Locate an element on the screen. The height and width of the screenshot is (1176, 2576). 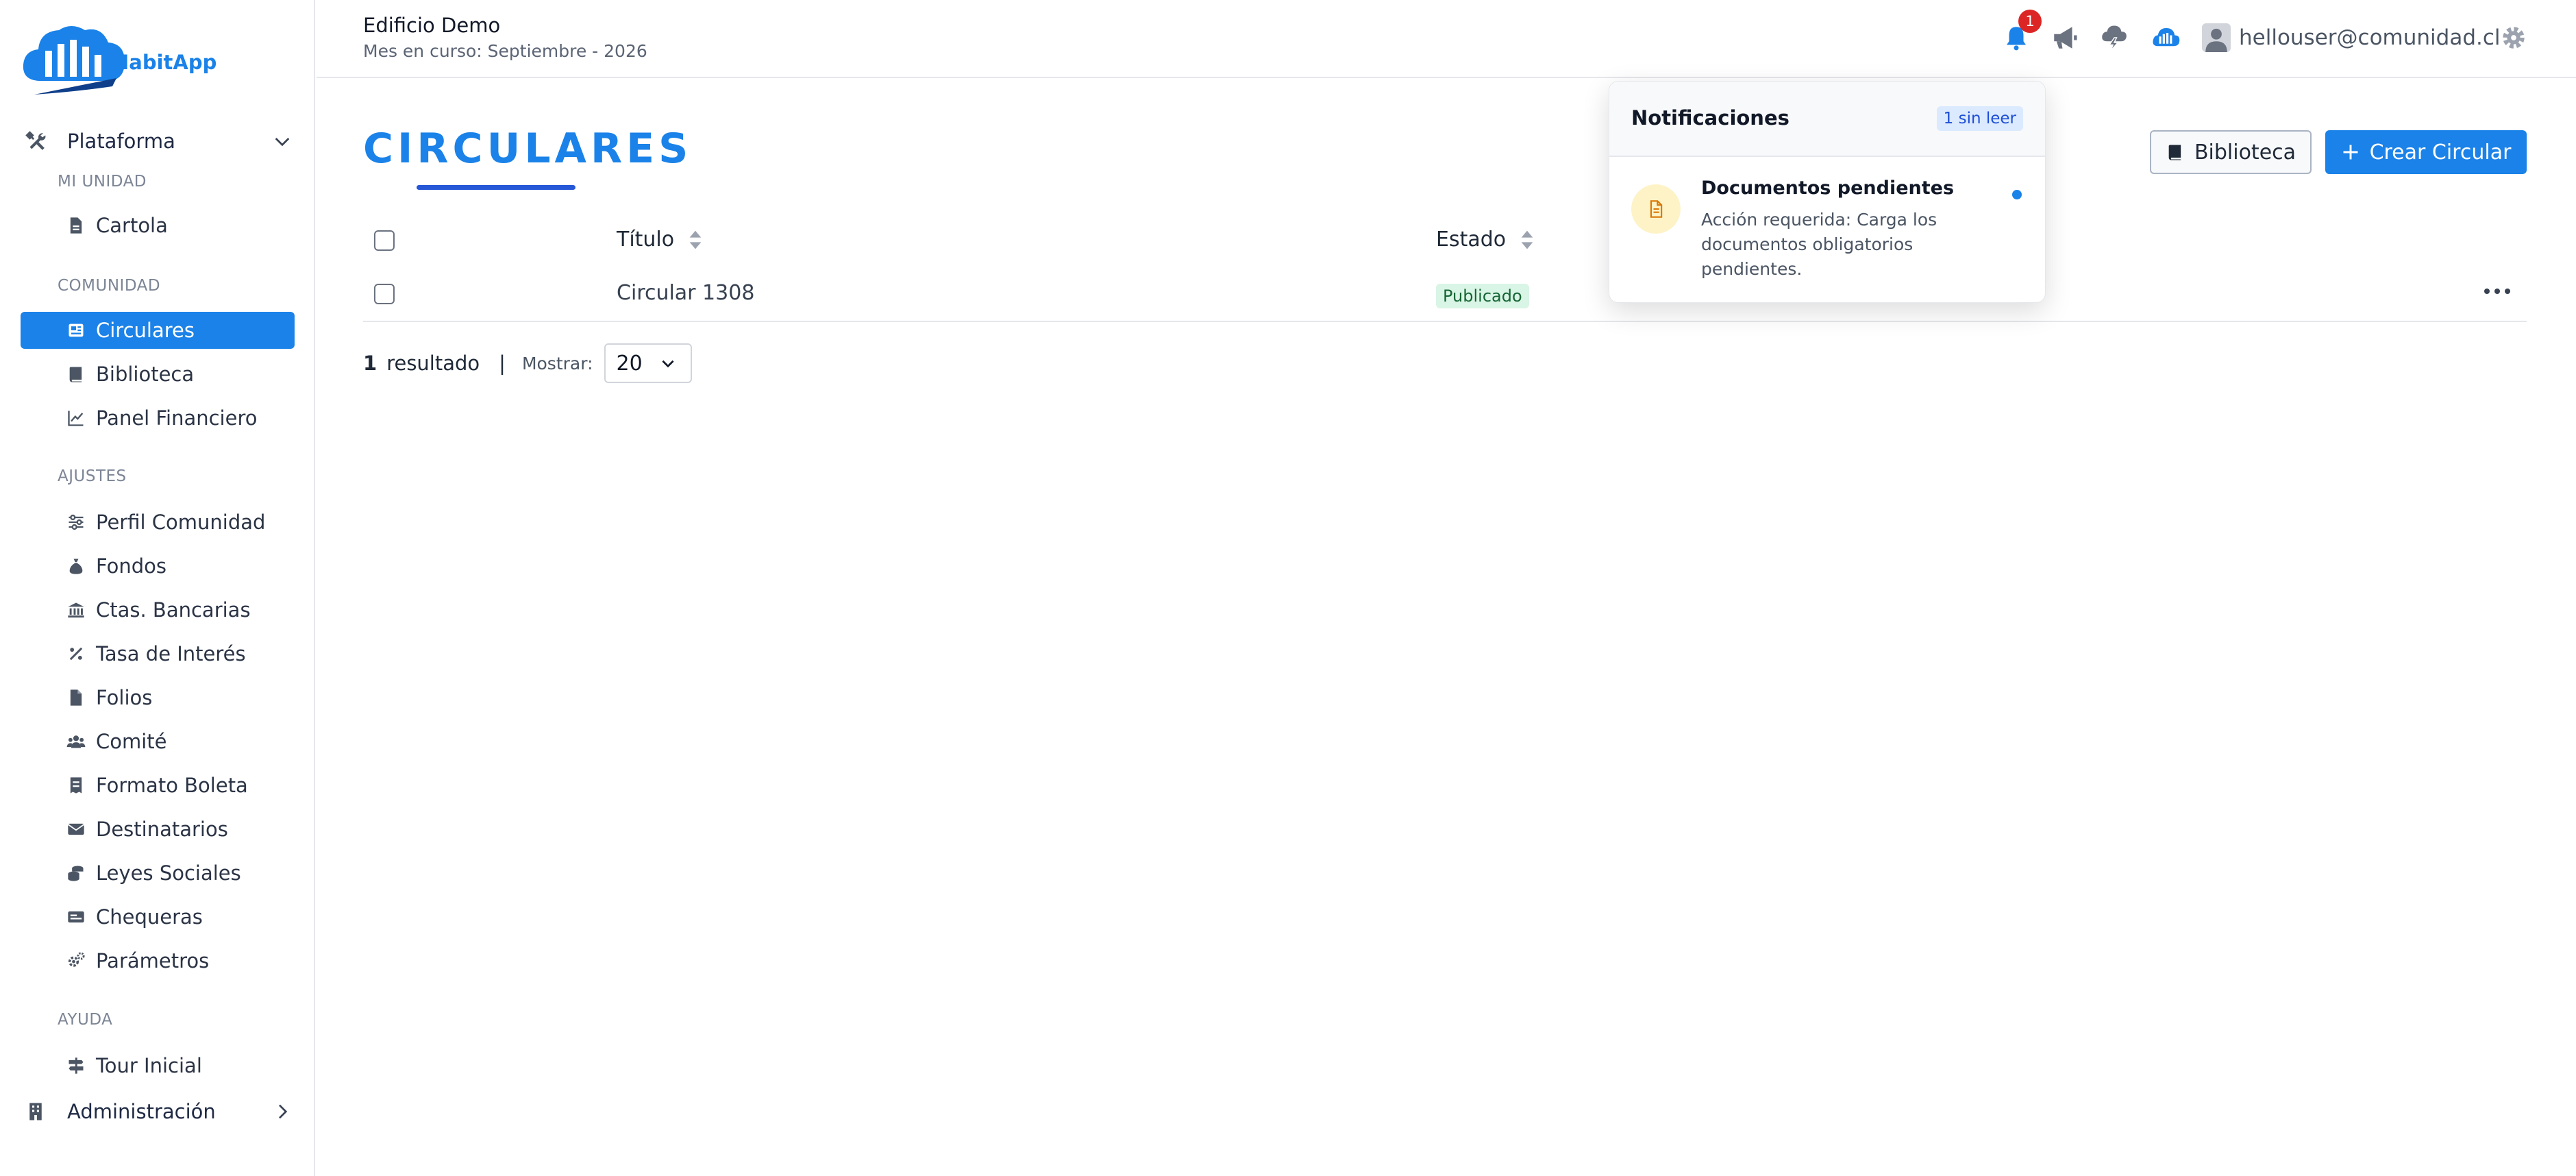
nav-group-label: Administración is located at coordinates (141, 1111).